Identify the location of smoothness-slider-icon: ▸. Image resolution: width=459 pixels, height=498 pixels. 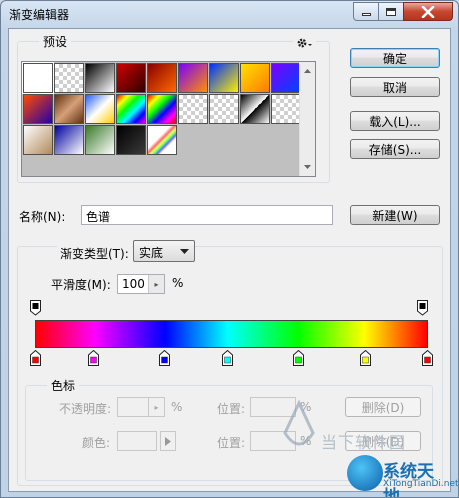
(156, 284).